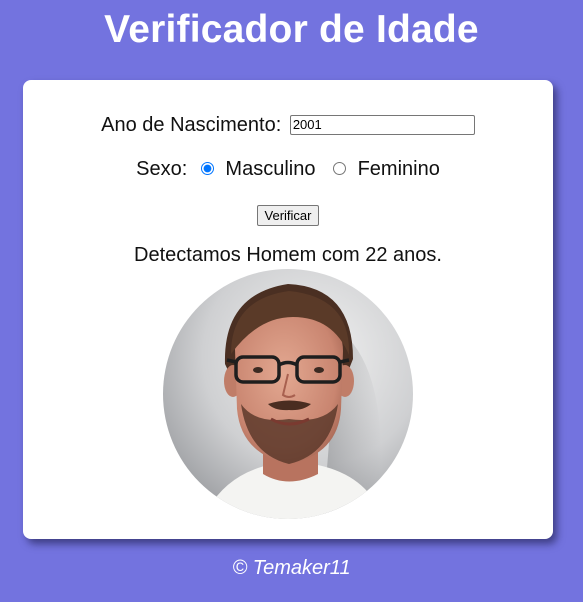 The width and height of the screenshot is (583, 602). What do you see at coordinates (191, 125) in the screenshot?
I see `birth-year-label: Ano de Nascimento:` at bounding box center [191, 125].